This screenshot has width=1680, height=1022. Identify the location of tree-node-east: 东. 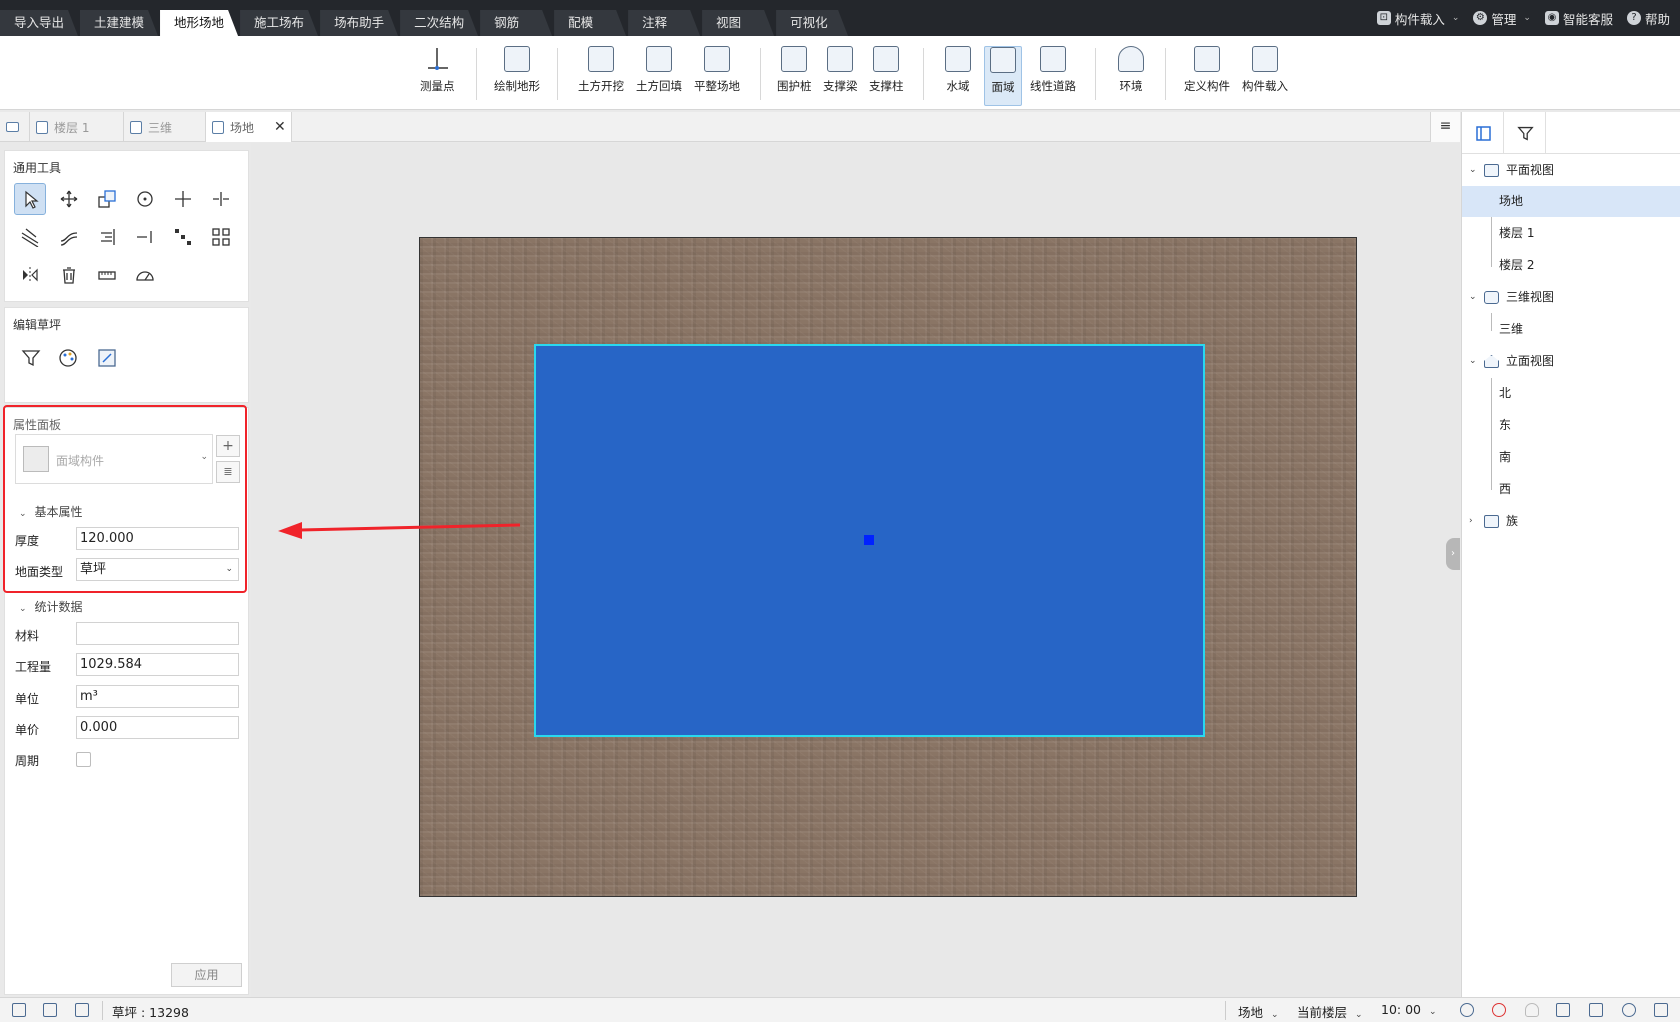
(1571, 425).